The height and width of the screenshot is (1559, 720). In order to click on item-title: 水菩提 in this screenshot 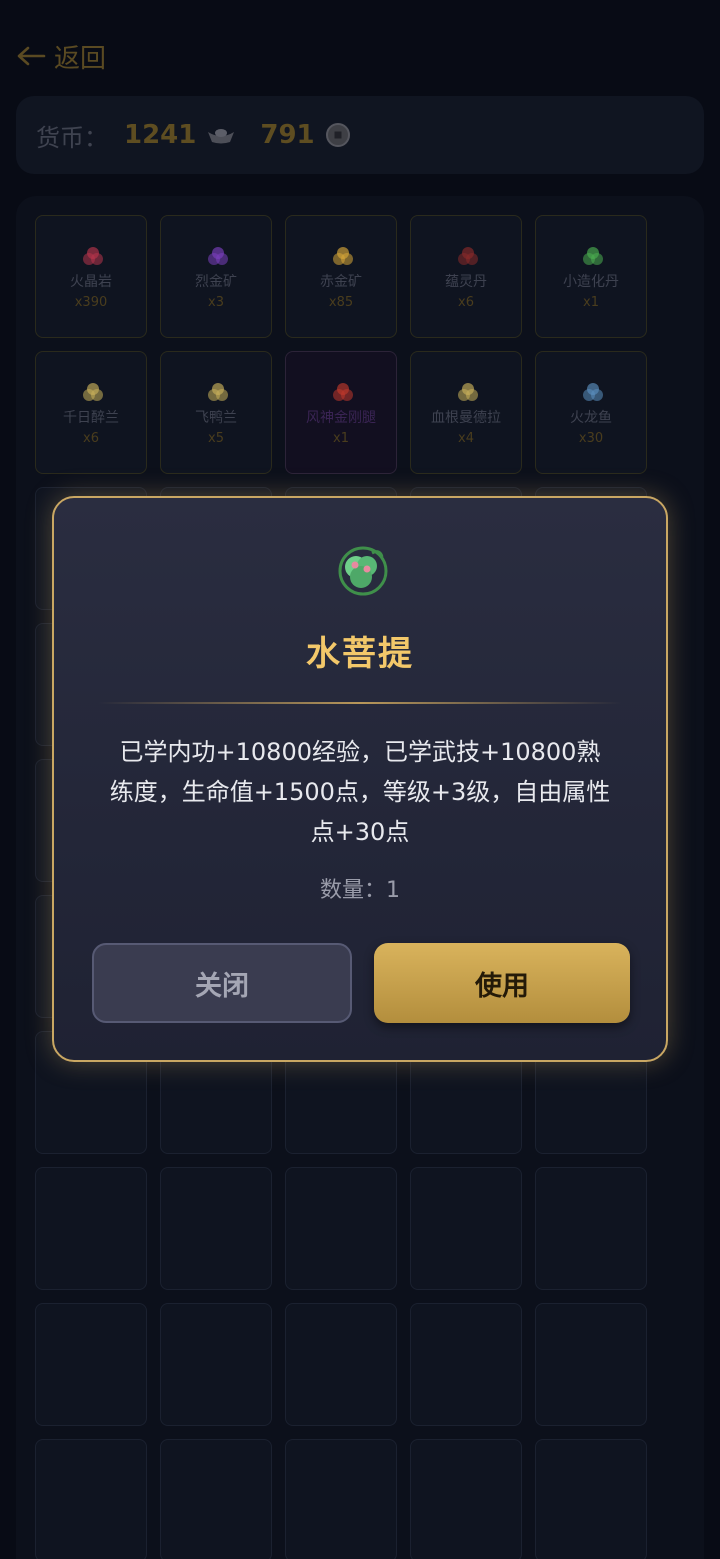, I will do `click(360, 654)`.